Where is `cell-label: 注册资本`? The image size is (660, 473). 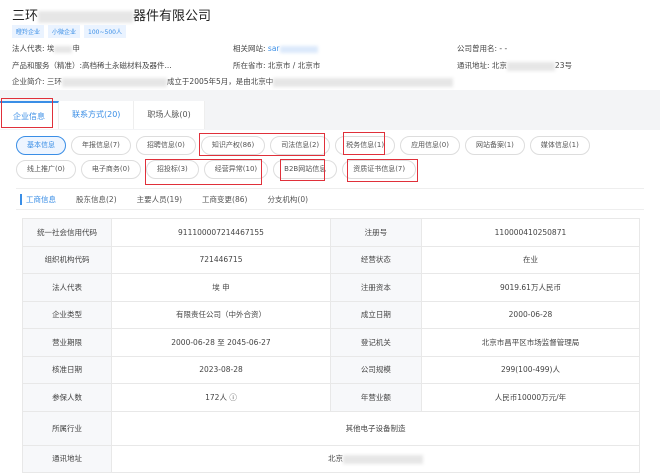 cell-label: 注册资本 is located at coordinates (375, 287).